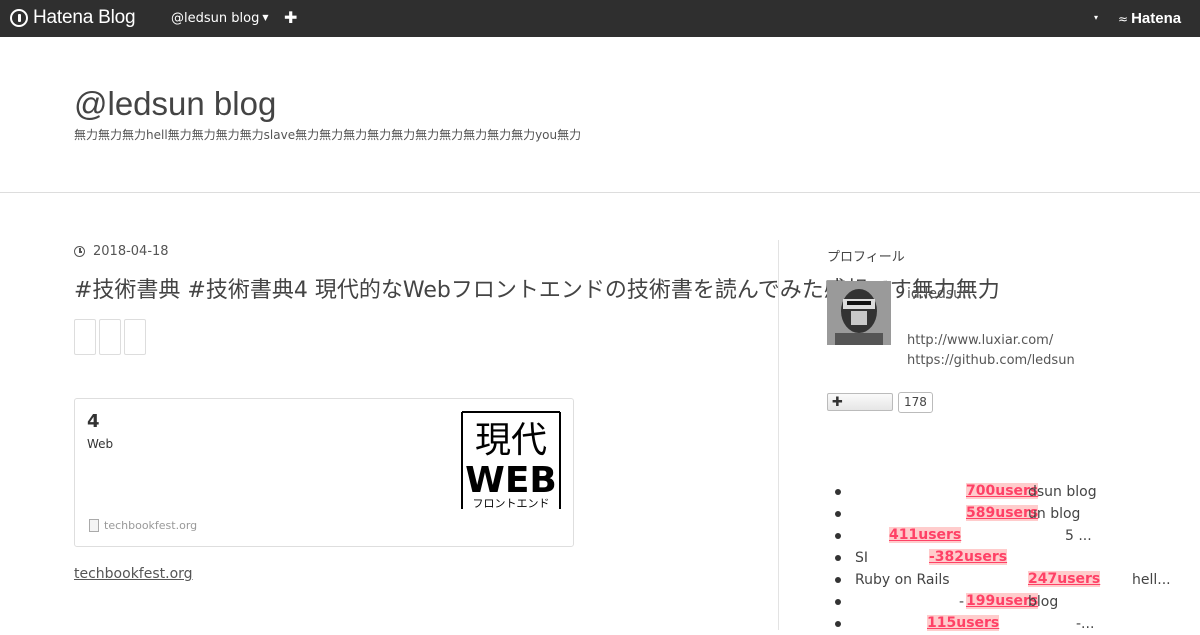  I want to click on list-item: - 199users blog, so click(1005, 602).